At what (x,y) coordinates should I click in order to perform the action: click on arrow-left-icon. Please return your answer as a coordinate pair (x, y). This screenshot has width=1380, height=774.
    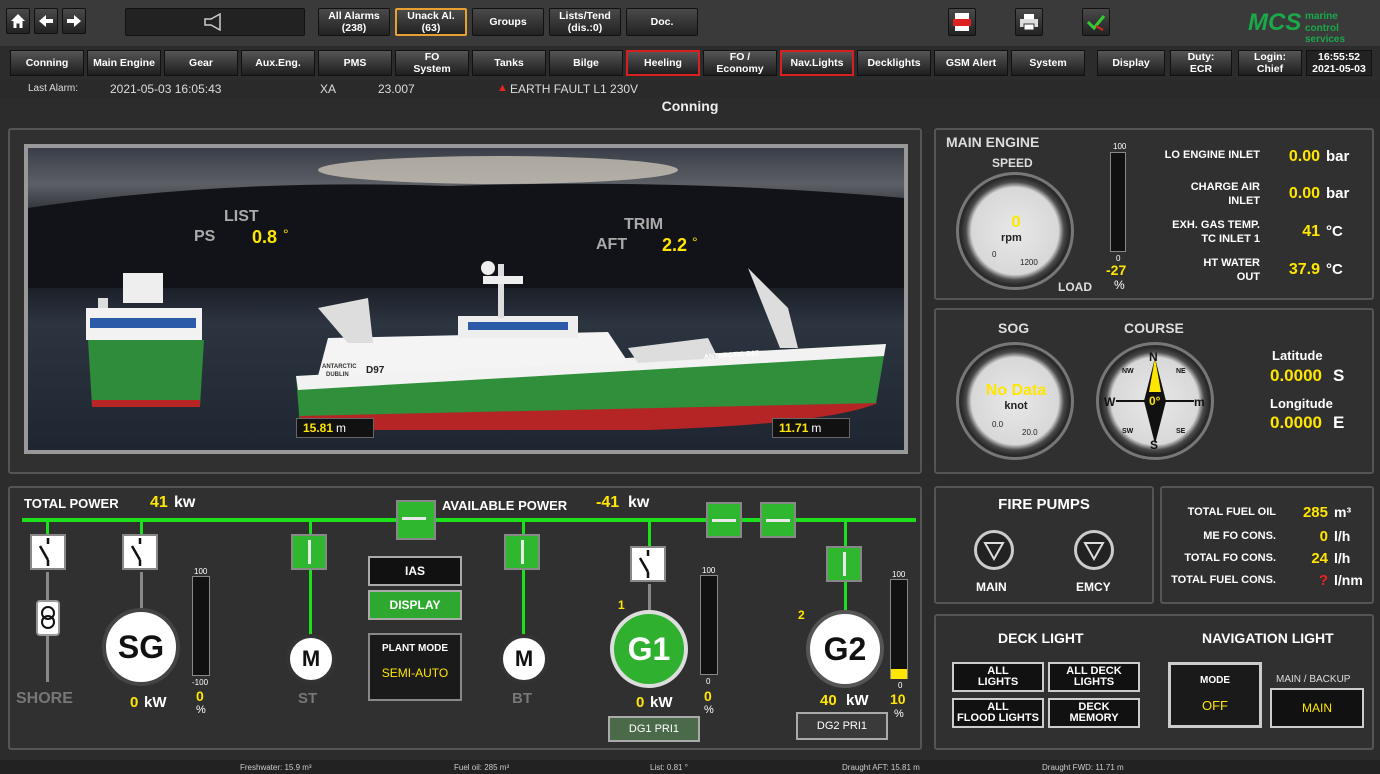
    Looking at the image, I should click on (46, 21).